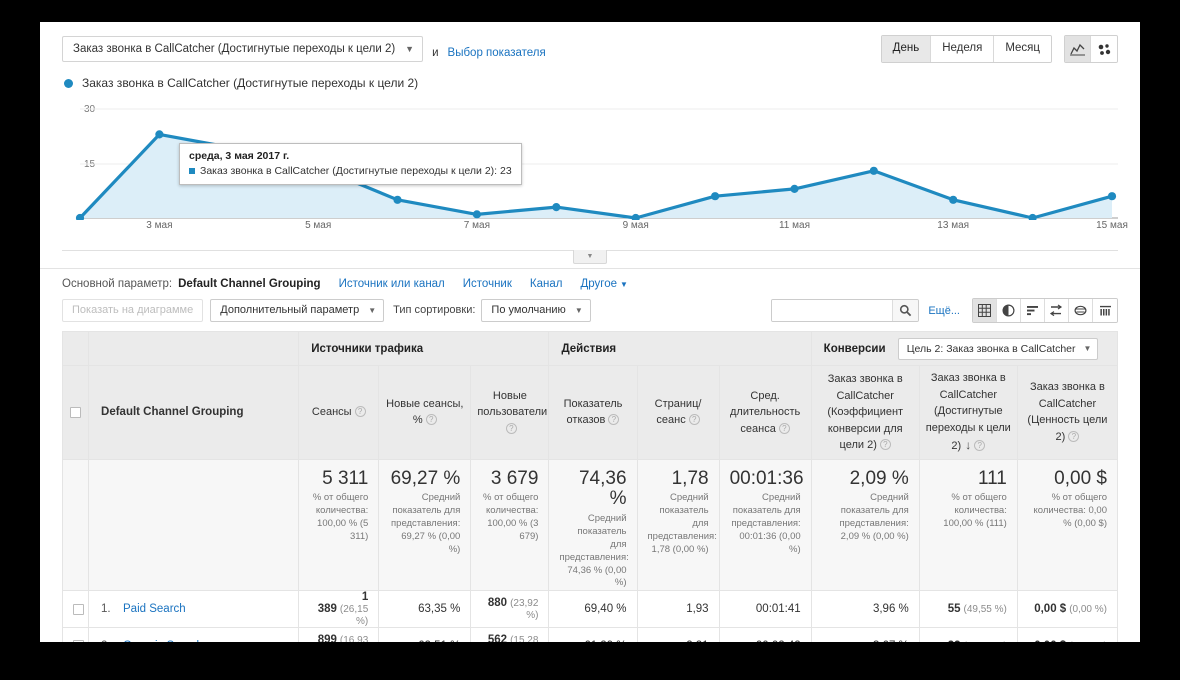  Describe the element at coordinates (968, 445) in the screenshot. I see `sort-desc-arrow-icon: ↓` at that location.